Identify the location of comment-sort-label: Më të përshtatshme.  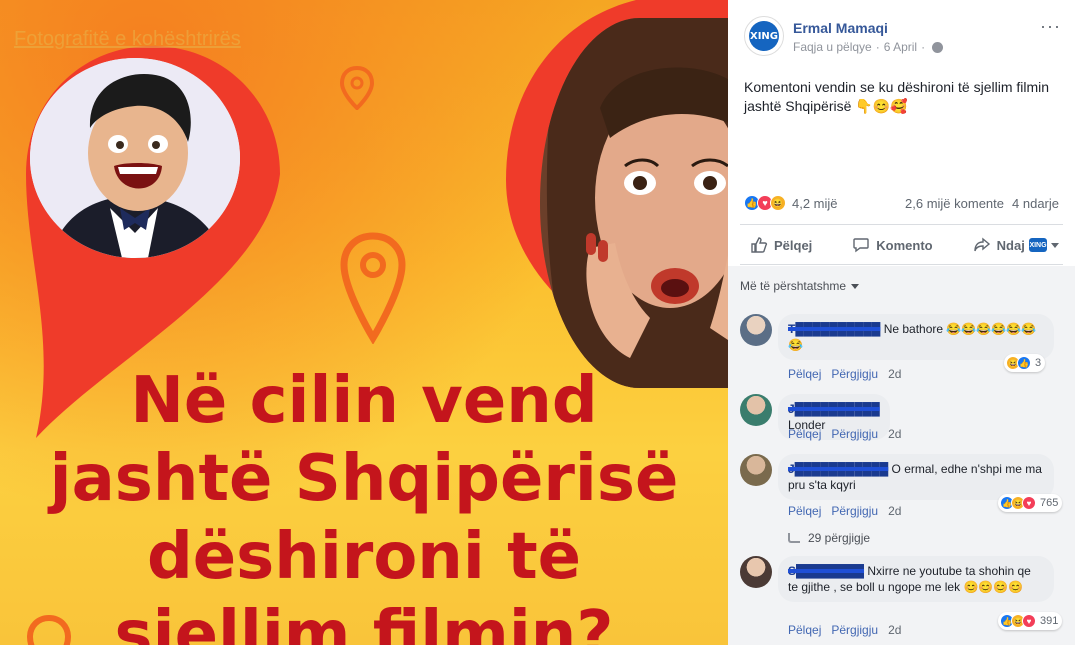
(793, 286).